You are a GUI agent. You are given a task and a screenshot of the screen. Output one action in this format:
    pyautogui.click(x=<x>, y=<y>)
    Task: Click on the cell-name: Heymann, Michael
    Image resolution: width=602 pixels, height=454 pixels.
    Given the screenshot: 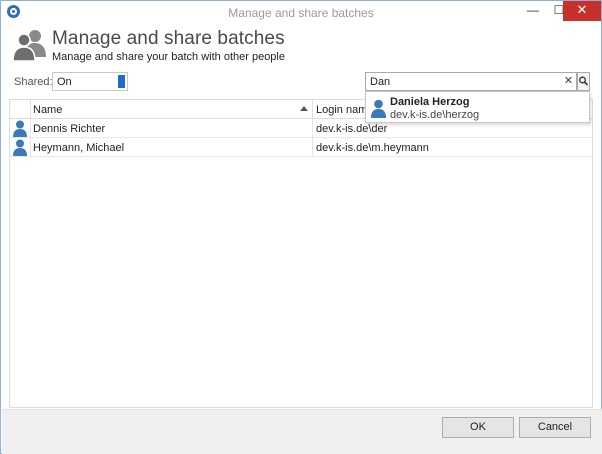 What is the action you would take?
    pyautogui.click(x=171, y=147)
    